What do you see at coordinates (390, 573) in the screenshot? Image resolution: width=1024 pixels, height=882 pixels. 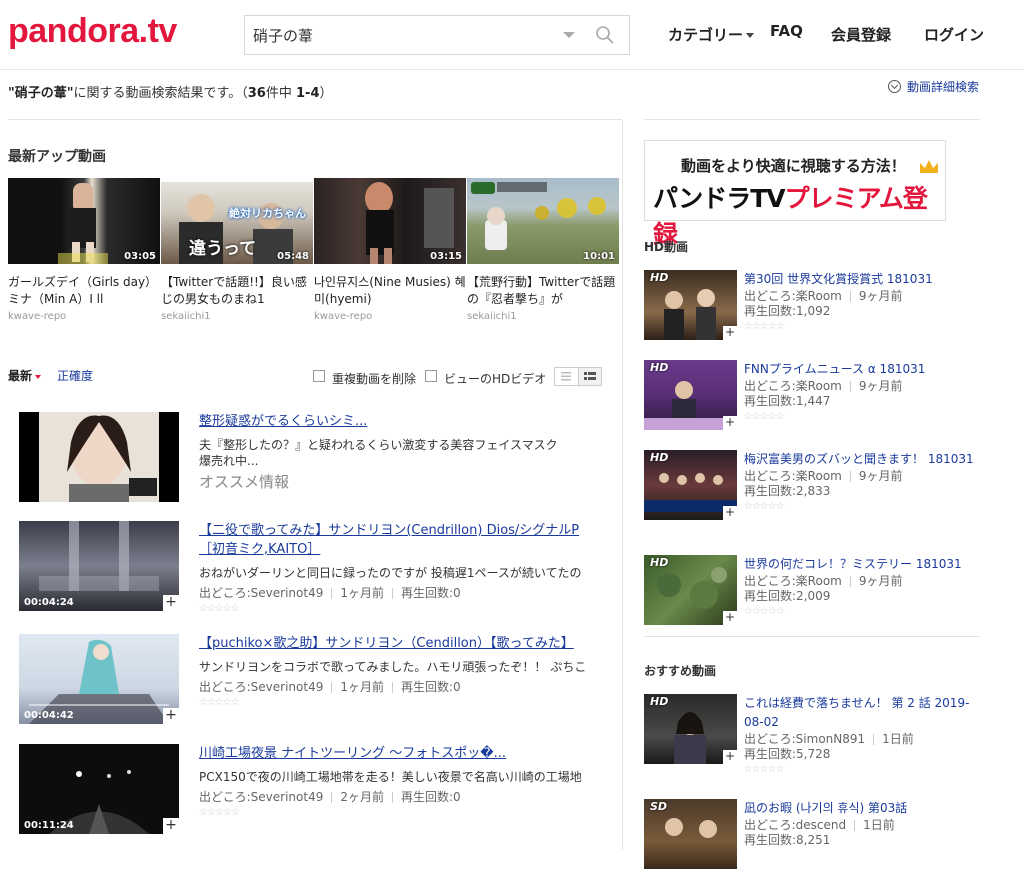 I see `video-description: おねがいダーリンと同日に録ったのですが 投稿遅1ペースが続いてたの` at bounding box center [390, 573].